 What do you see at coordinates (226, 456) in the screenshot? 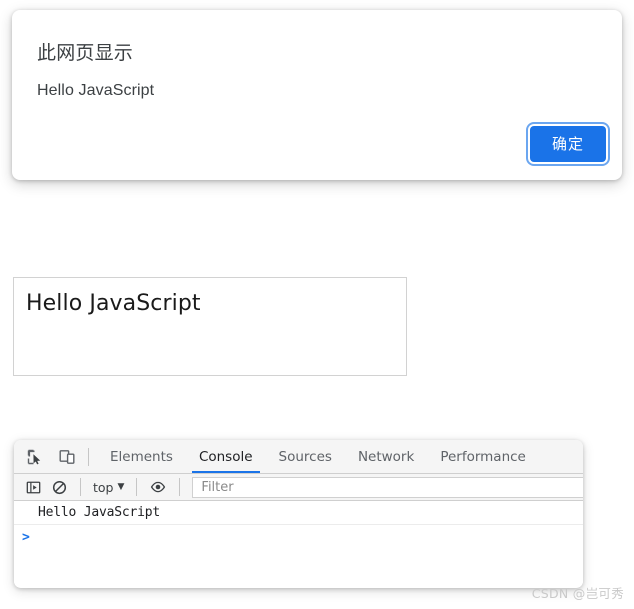
I see `tab-console: Console` at bounding box center [226, 456].